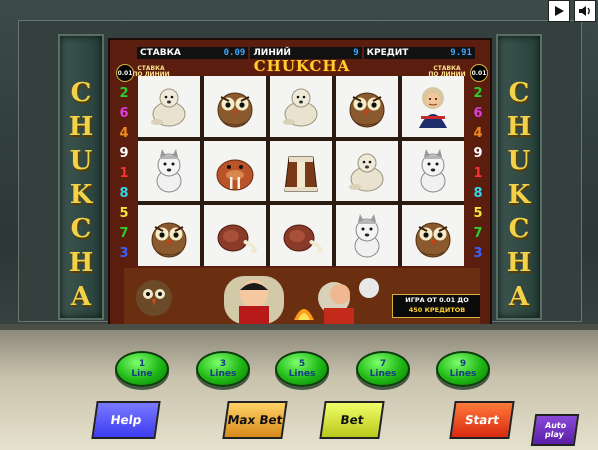 This screenshot has height=450, width=598. Describe the element at coordinates (142, 374) in the screenshot. I see `line-button-label: Line` at that location.